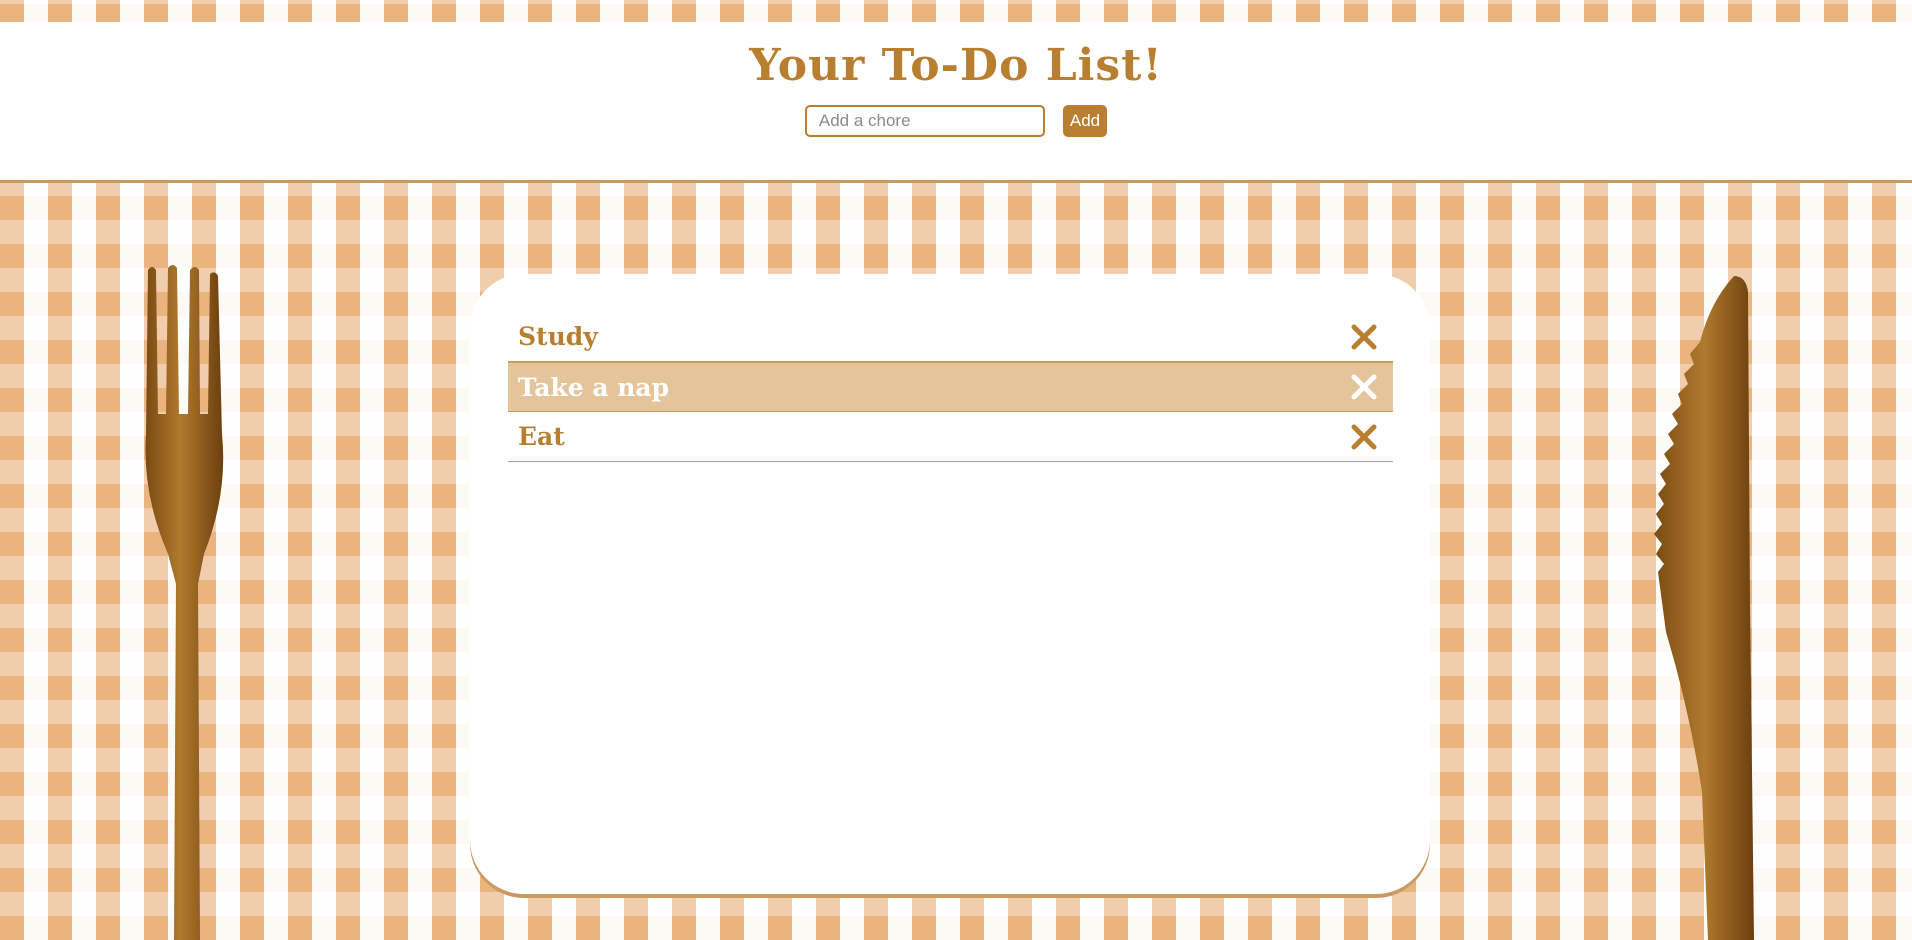 The height and width of the screenshot is (940, 1912). I want to click on todo-item-label: Study, so click(558, 336).